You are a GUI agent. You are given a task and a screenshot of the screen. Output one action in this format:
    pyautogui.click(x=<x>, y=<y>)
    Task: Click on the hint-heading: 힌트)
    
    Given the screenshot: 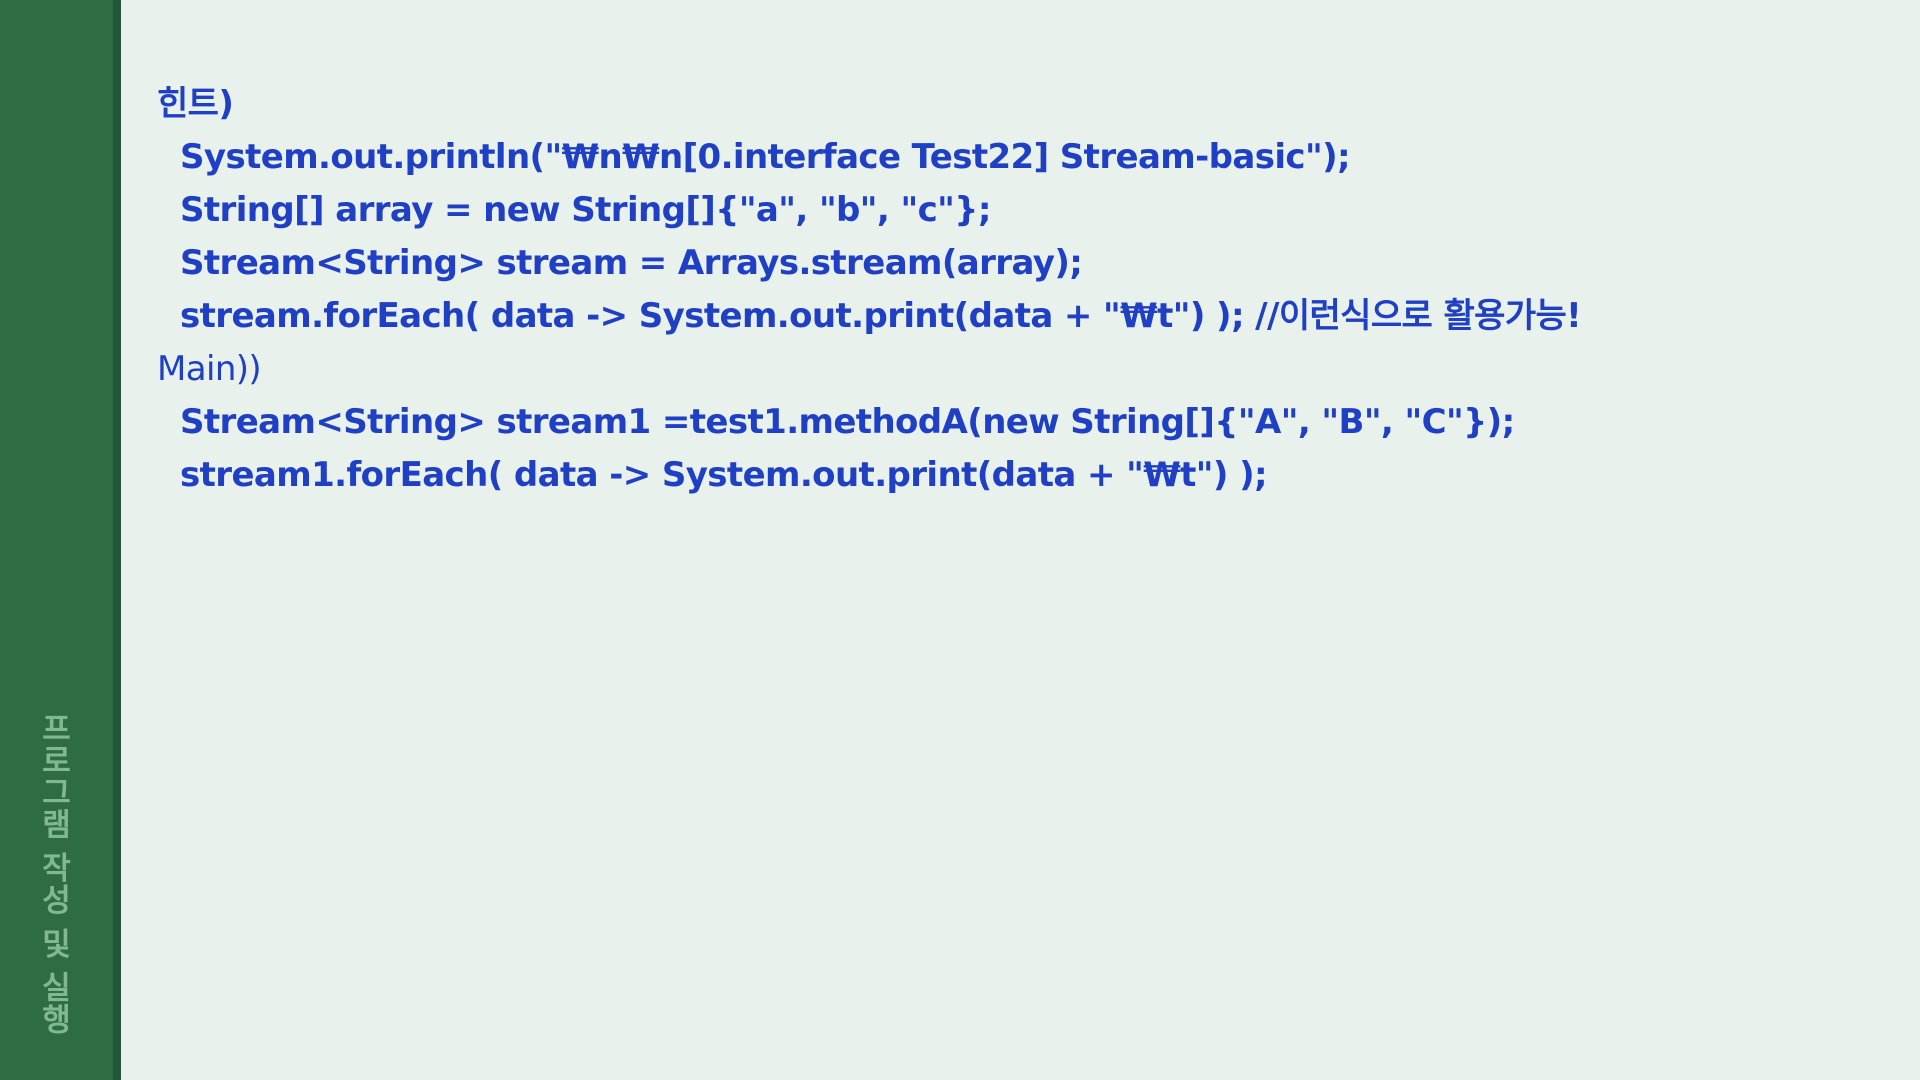 What is the action you would take?
    pyautogui.click(x=195, y=104)
    